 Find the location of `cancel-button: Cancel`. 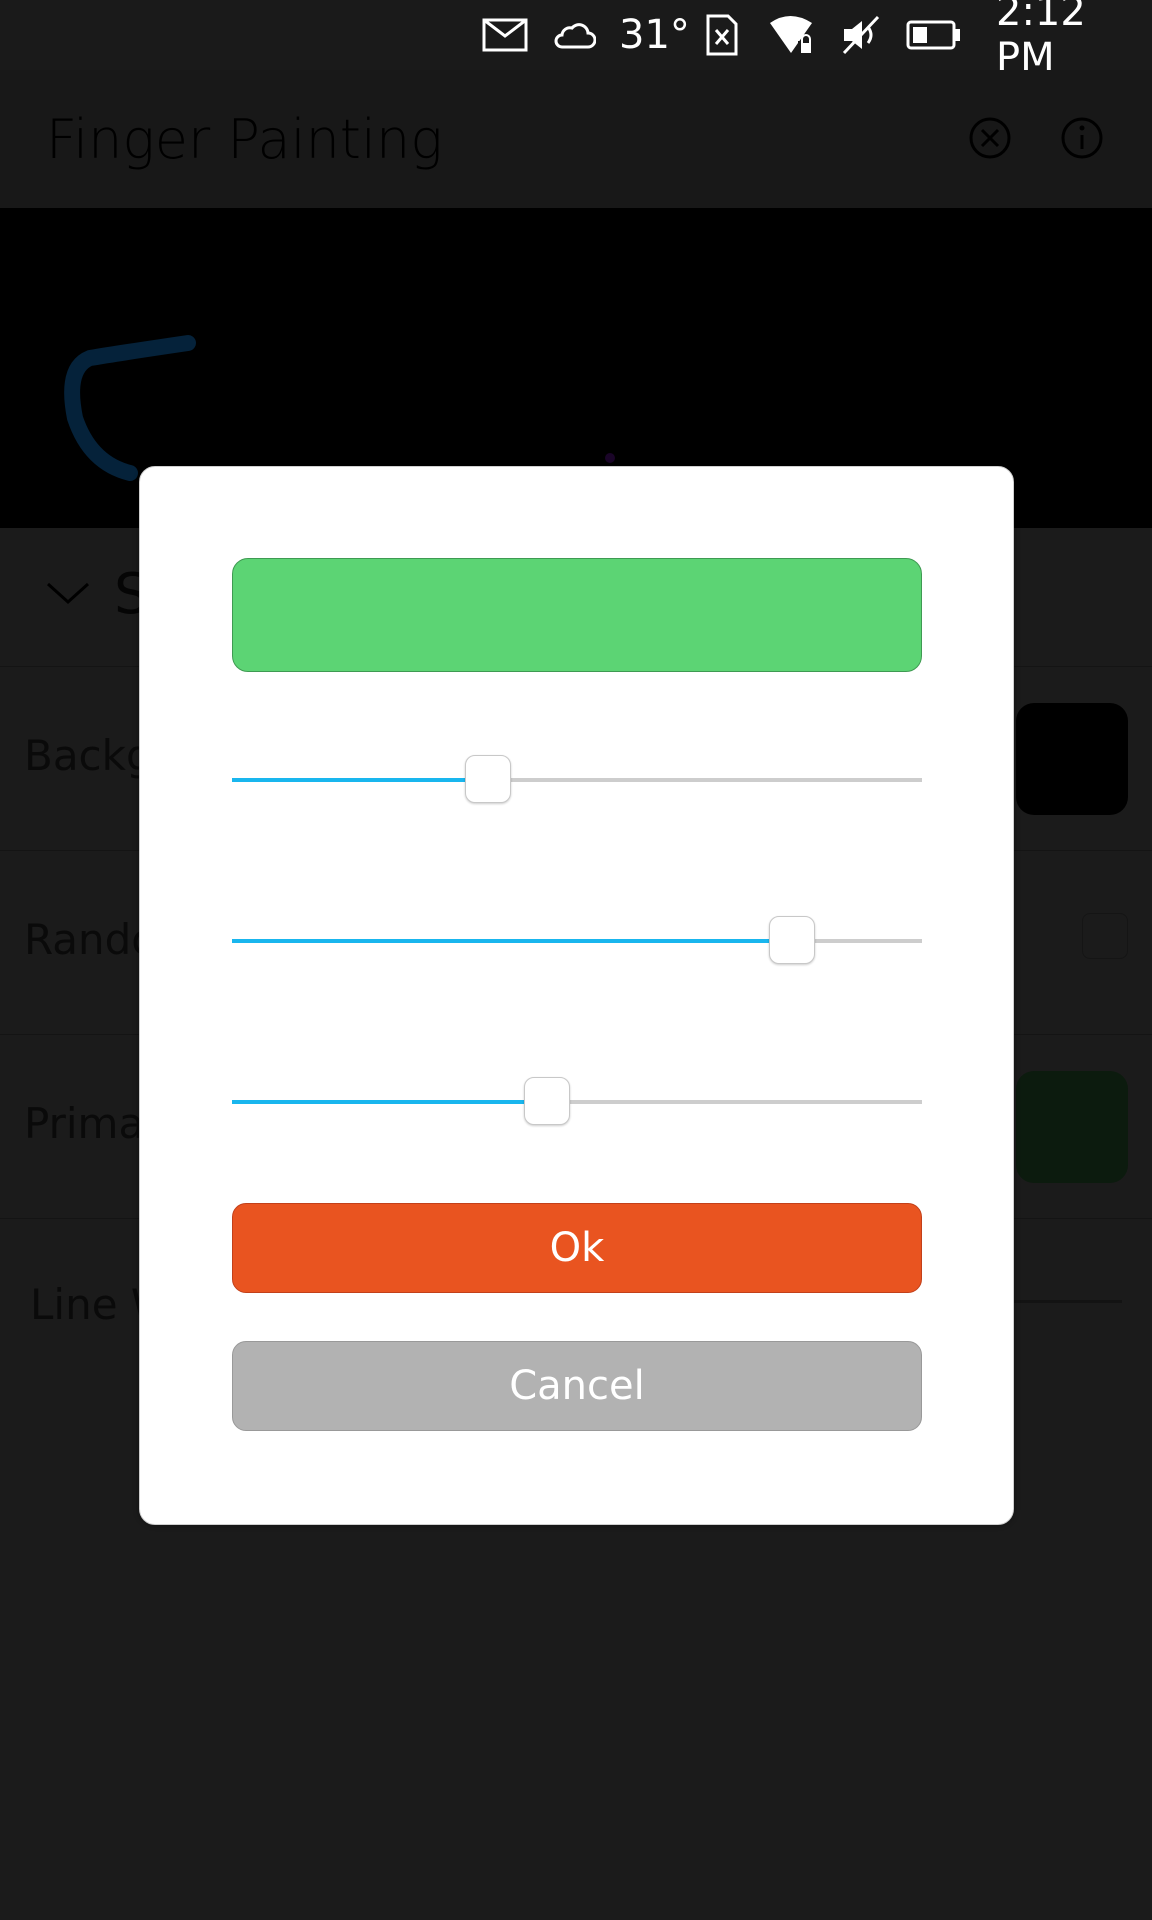

cancel-button: Cancel is located at coordinates (577, 1386).